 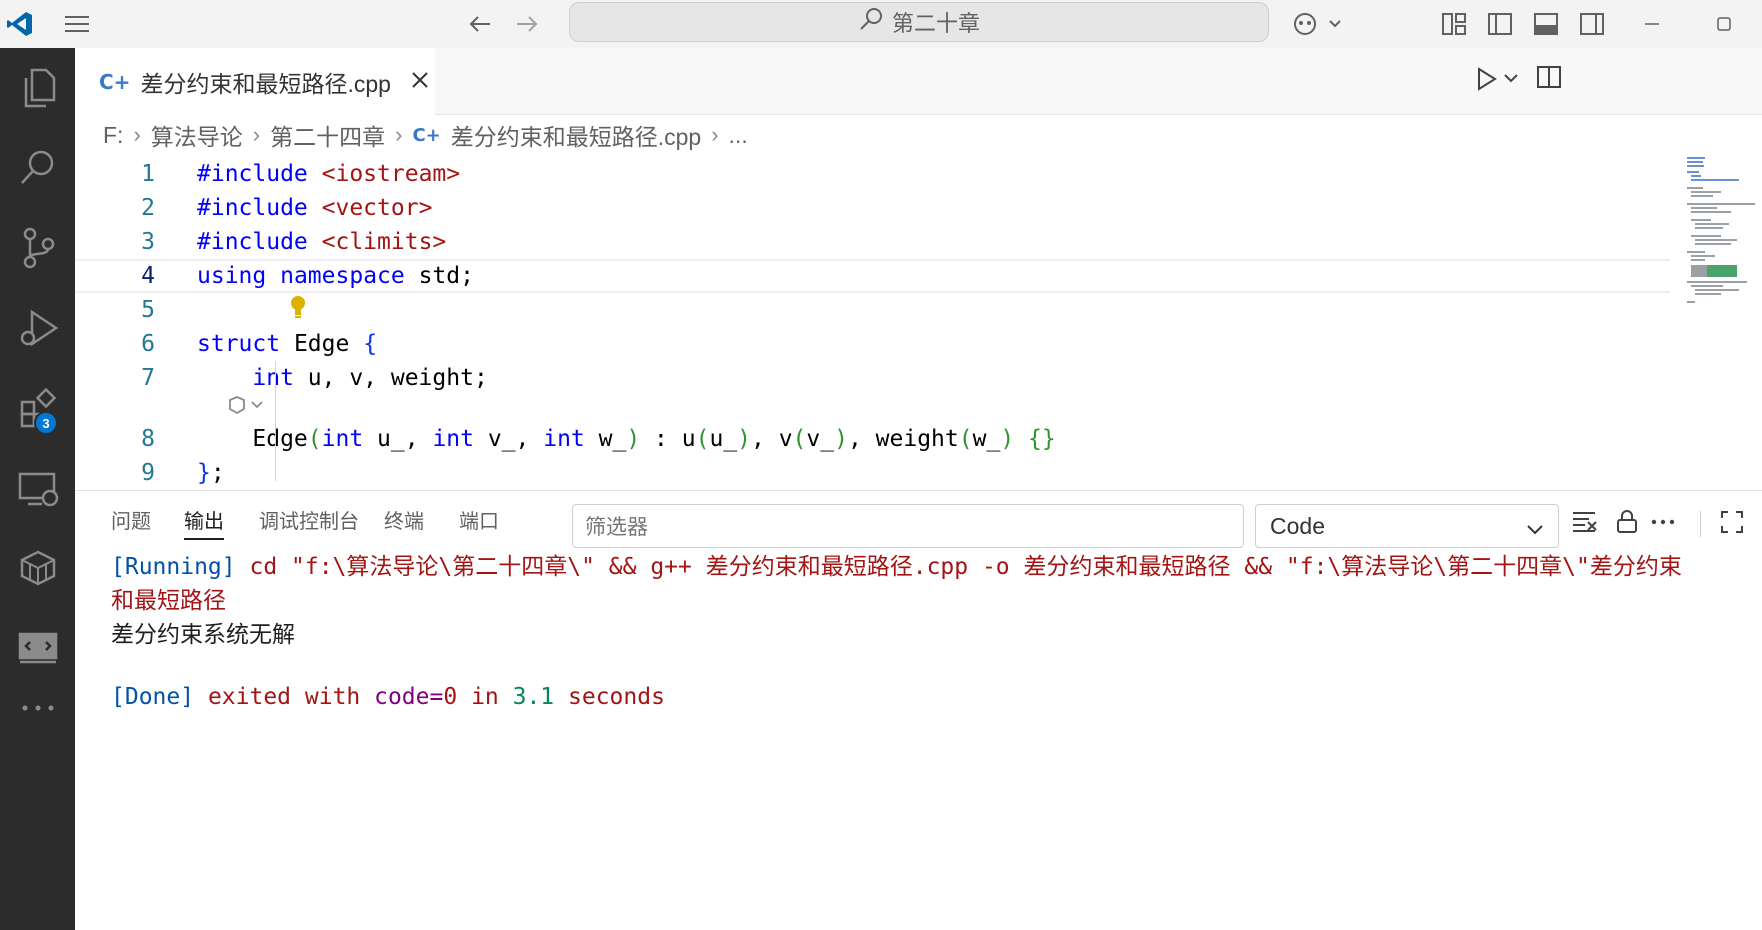 I want to click on line-number: 3, so click(x=148, y=242).